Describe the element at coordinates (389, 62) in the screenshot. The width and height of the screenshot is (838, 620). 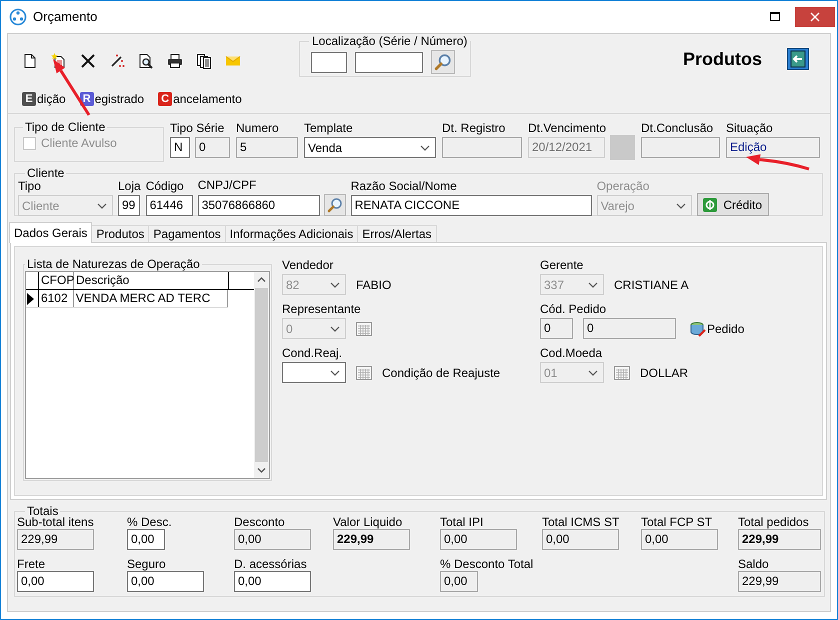
I see `number-field` at that location.